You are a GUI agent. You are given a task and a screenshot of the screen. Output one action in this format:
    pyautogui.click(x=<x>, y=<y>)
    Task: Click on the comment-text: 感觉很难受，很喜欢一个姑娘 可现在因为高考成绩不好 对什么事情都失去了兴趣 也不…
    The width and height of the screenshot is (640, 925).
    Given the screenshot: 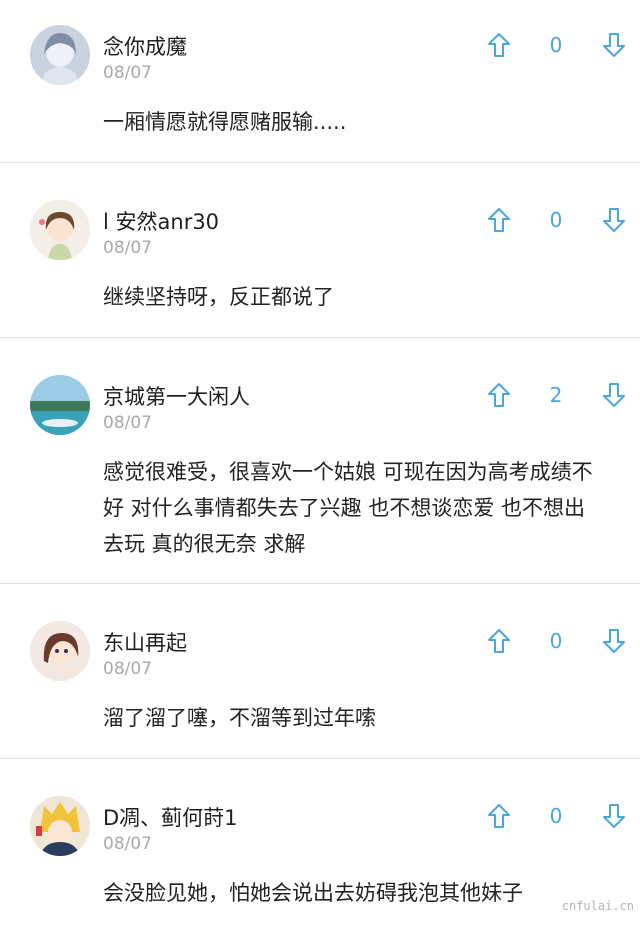 What is the action you would take?
    pyautogui.click(x=348, y=508)
    